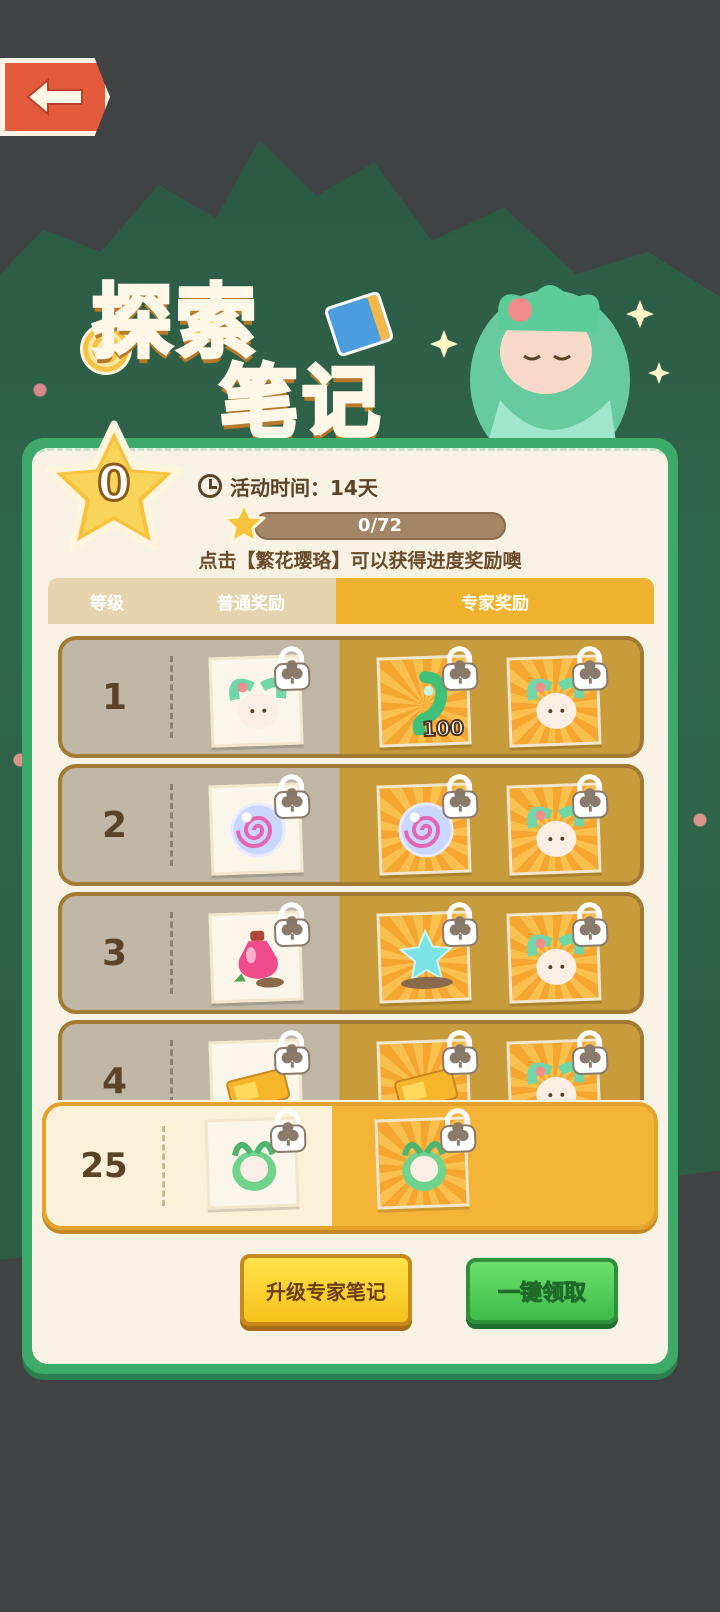 The height and width of the screenshot is (1612, 720). What do you see at coordinates (114, 1080) in the screenshot?
I see `row-level: 4` at bounding box center [114, 1080].